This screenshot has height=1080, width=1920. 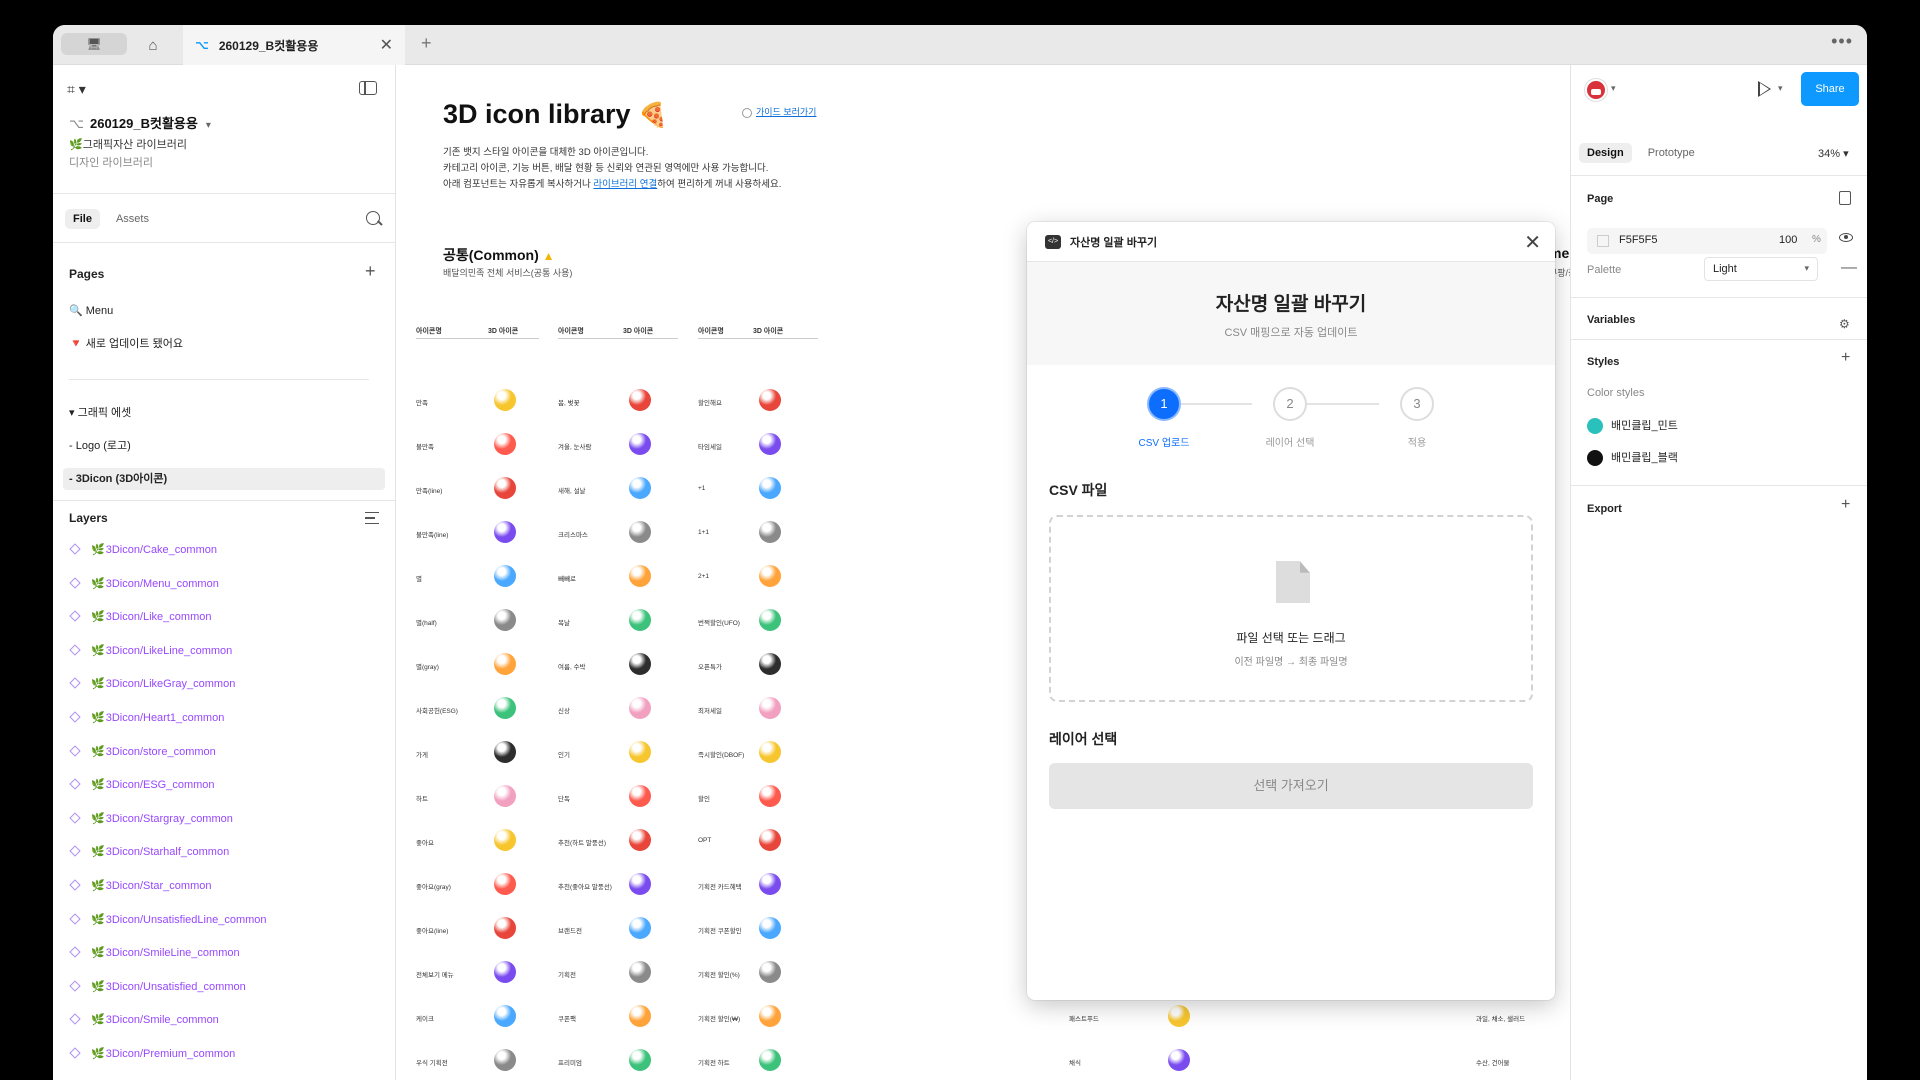 I want to click on share-button: Share, so click(x=1830, y=89).